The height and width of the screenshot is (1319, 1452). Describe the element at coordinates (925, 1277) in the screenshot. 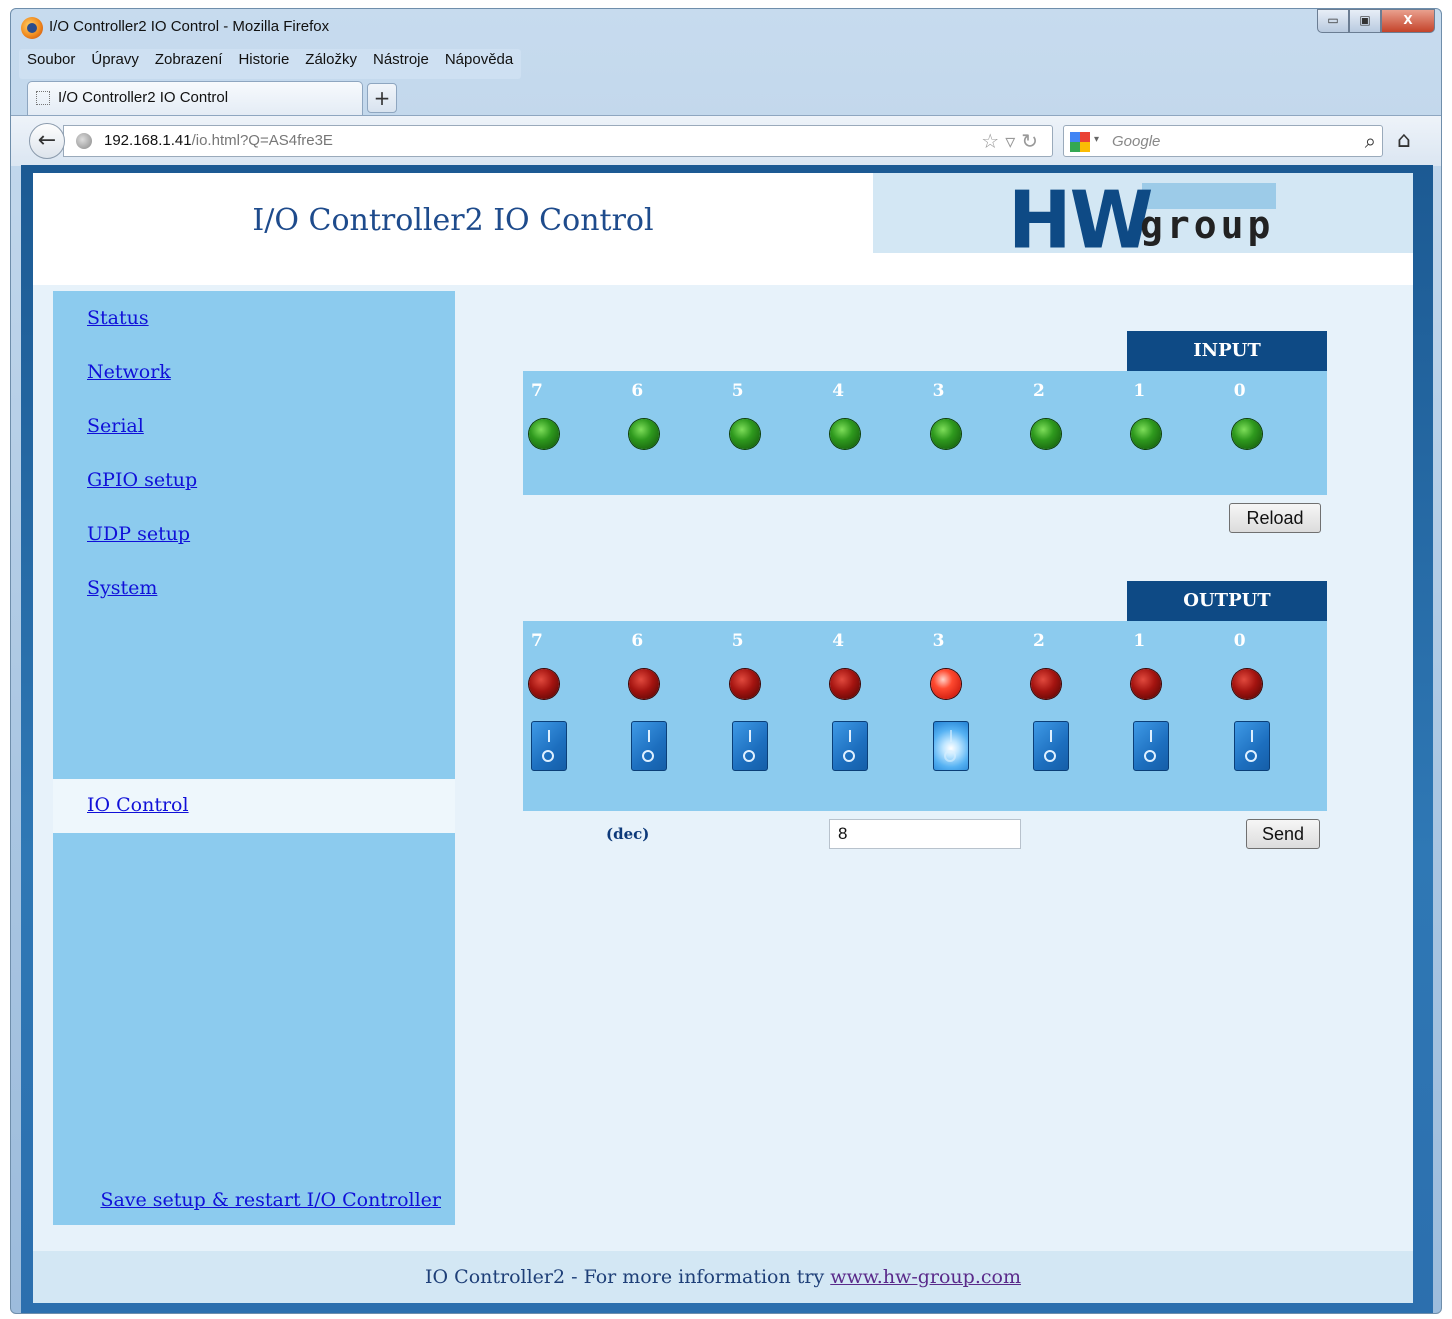

I see `footer-link: www.hw-group.com` at that location.